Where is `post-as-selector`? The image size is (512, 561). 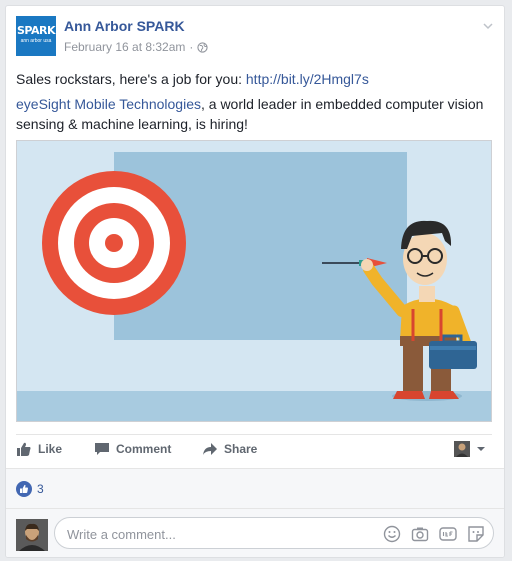
post-as-selector is located at coordinates (470, 449).